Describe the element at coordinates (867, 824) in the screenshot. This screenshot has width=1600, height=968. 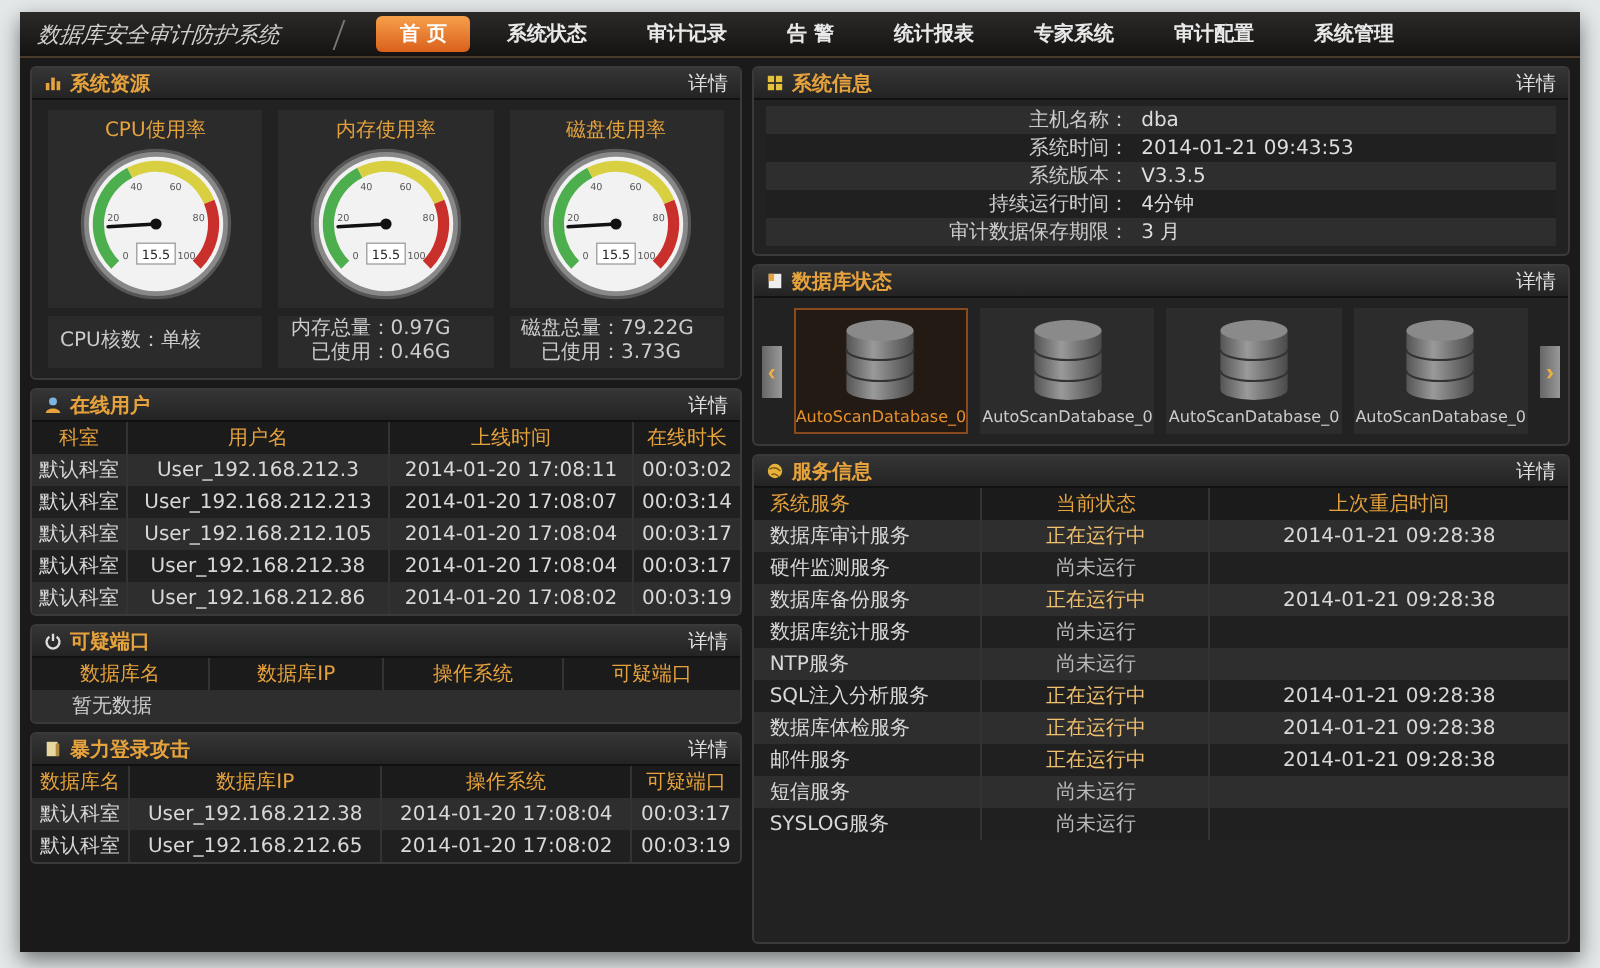
I see `table-cell: SYSLOG服务` at that location.